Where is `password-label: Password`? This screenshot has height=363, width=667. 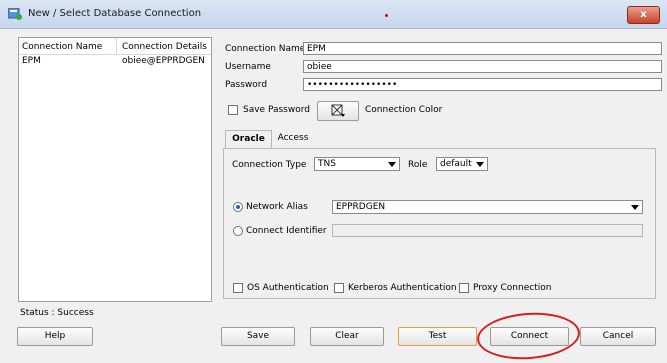
password-label: Password is located at coordinates (246, 85).